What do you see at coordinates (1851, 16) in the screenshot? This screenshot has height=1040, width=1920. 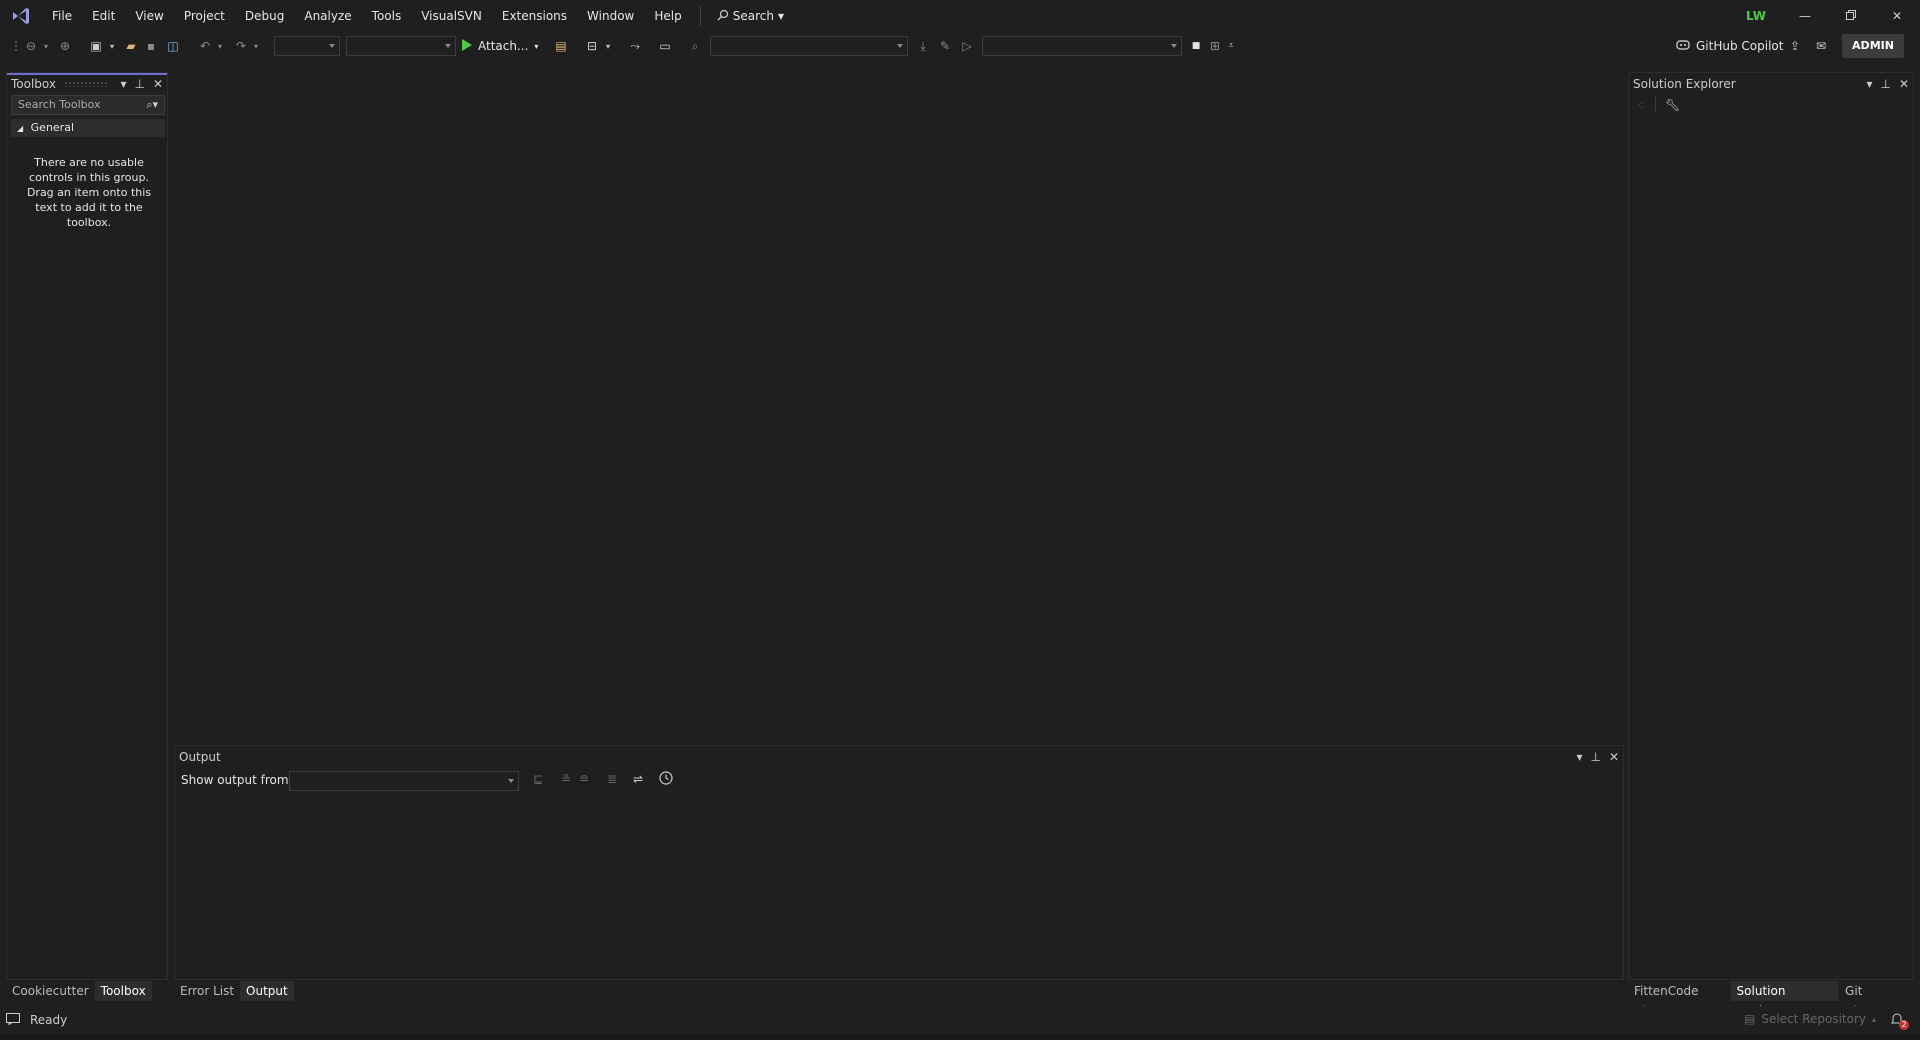 I see `restore-button` at bounding box center [1851, 16].